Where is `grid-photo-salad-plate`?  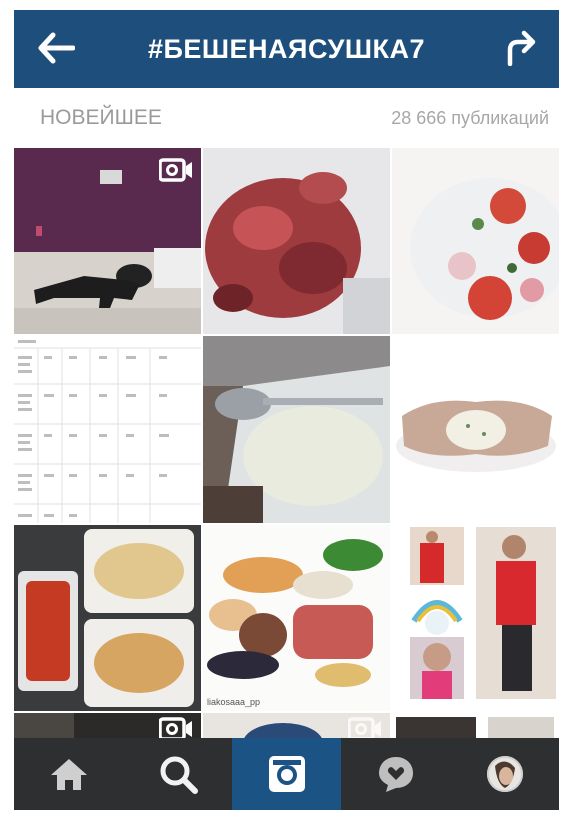 grid-photo-salad-plate is located at coordinates (475, 241).